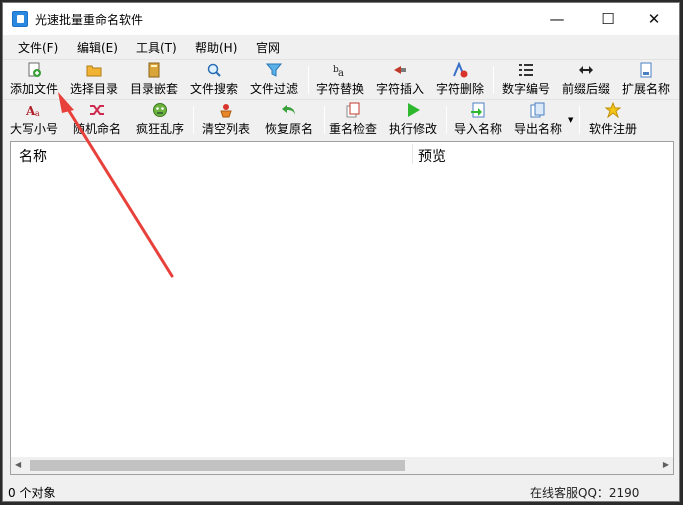 This screenshot has height=505, width=683. What do you see at coordinates (33, 89) in the screenshot?
I see `add-file-label: 添加文件` at bounding box center [33, 89].